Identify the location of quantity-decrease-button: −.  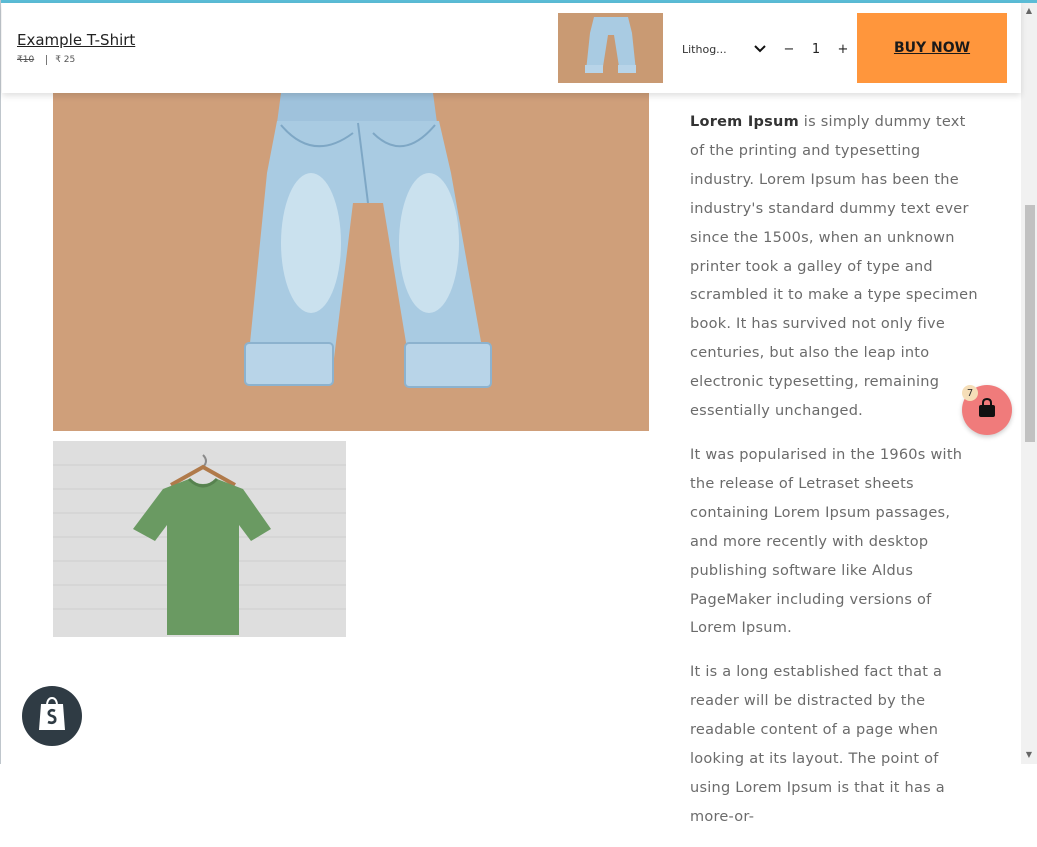
(789, 49).